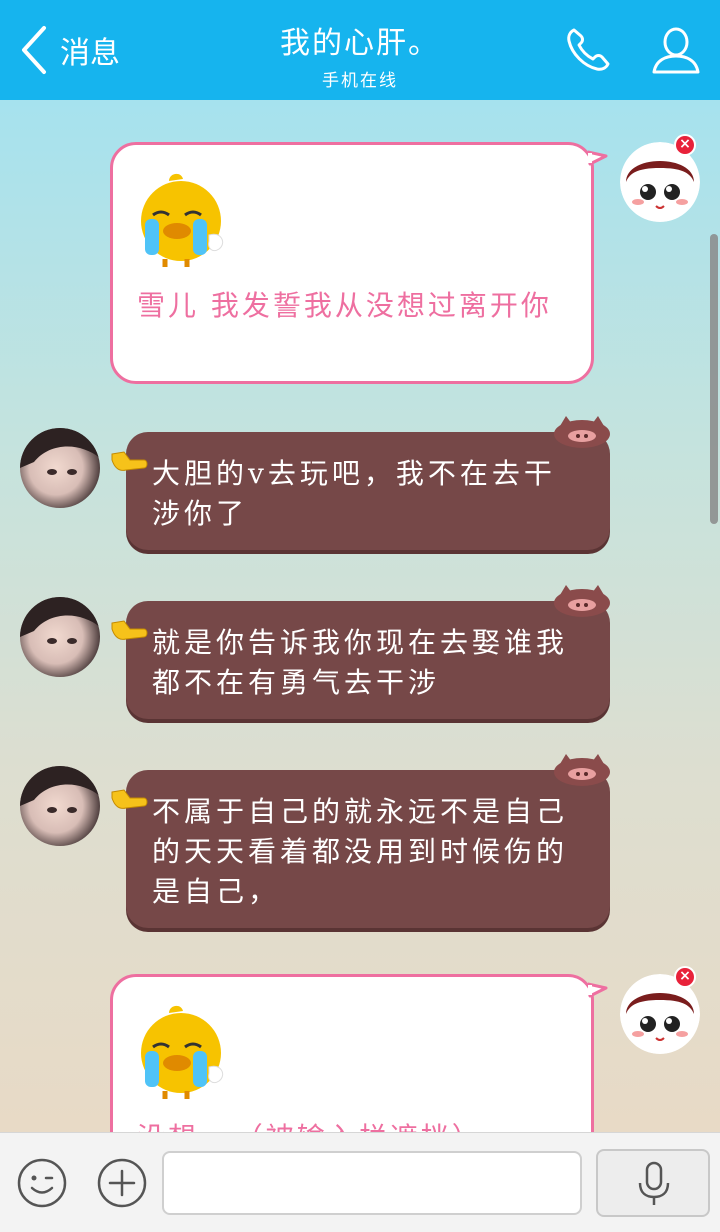 The width and height of the screenshot is (720, 1232). I want to click on back-label: 消息, so click(90, 53).